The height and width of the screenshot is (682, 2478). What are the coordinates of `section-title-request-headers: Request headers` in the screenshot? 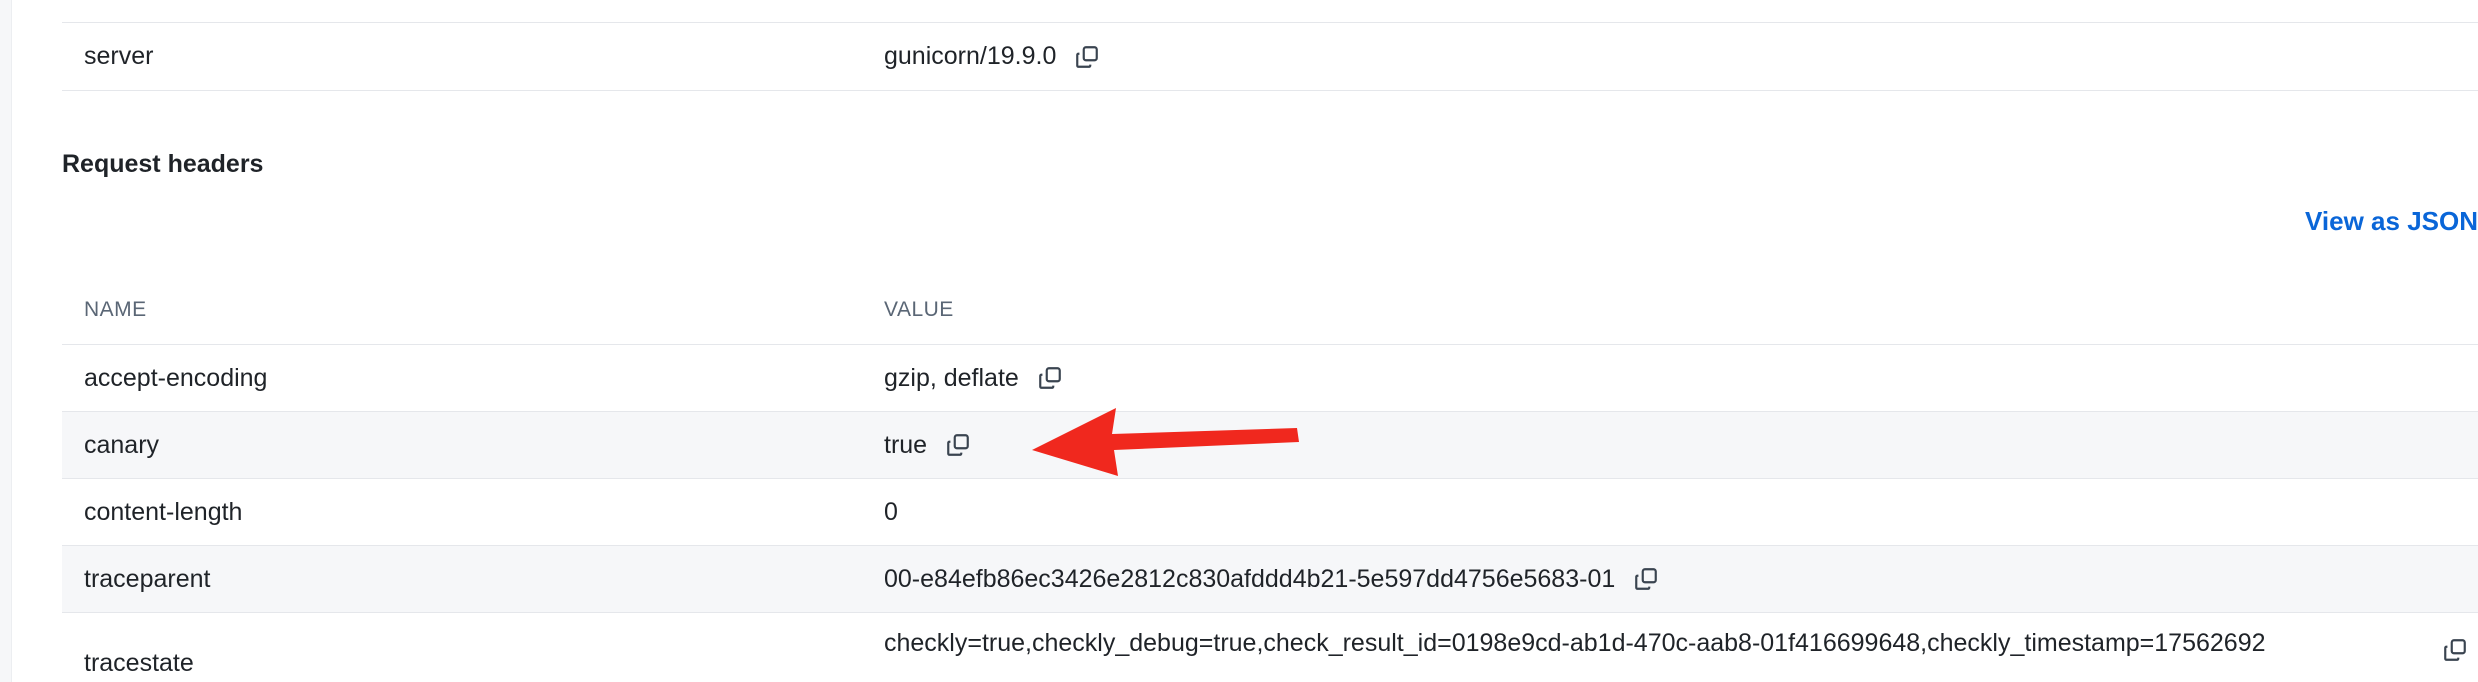 It's located at (163, 164).